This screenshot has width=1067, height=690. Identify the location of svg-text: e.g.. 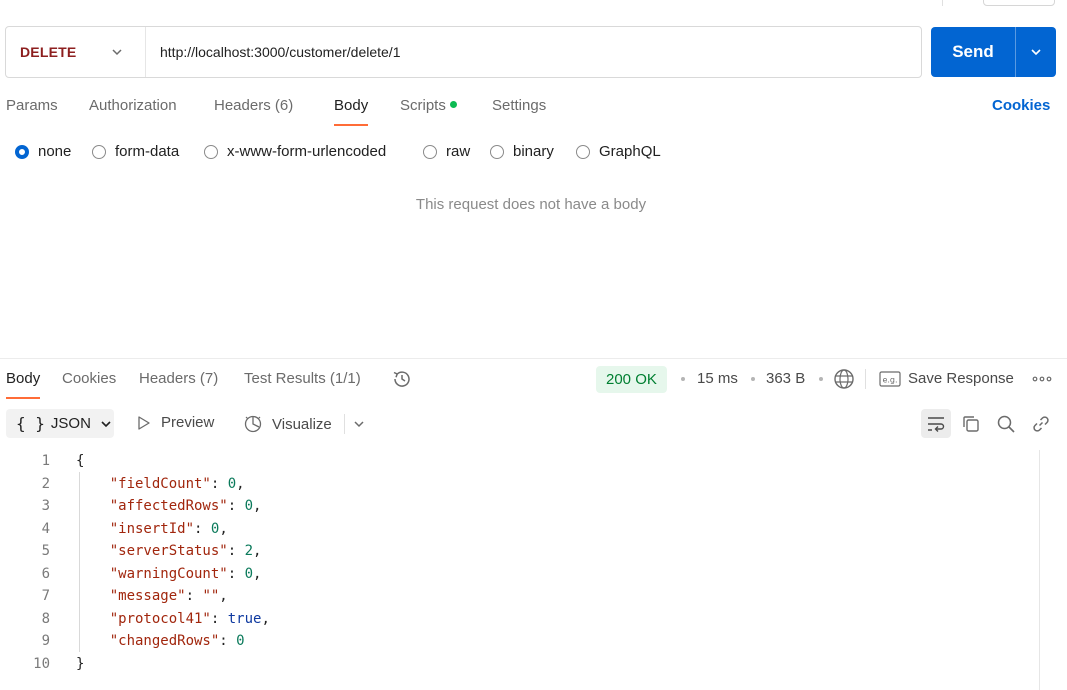
(889, 380).